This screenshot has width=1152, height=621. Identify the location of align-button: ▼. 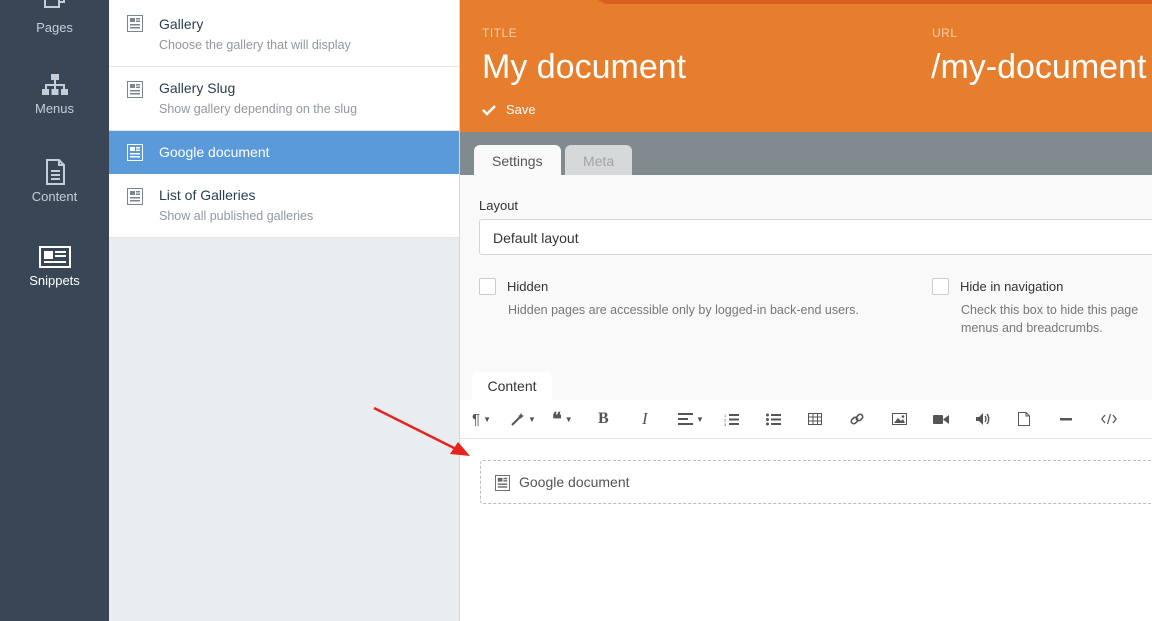
(691, 419).